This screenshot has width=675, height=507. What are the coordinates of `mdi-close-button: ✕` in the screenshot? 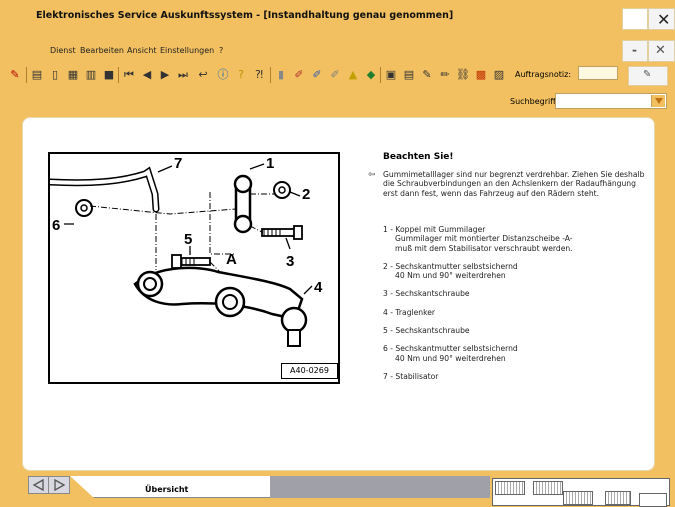 It's located at (661, 51).